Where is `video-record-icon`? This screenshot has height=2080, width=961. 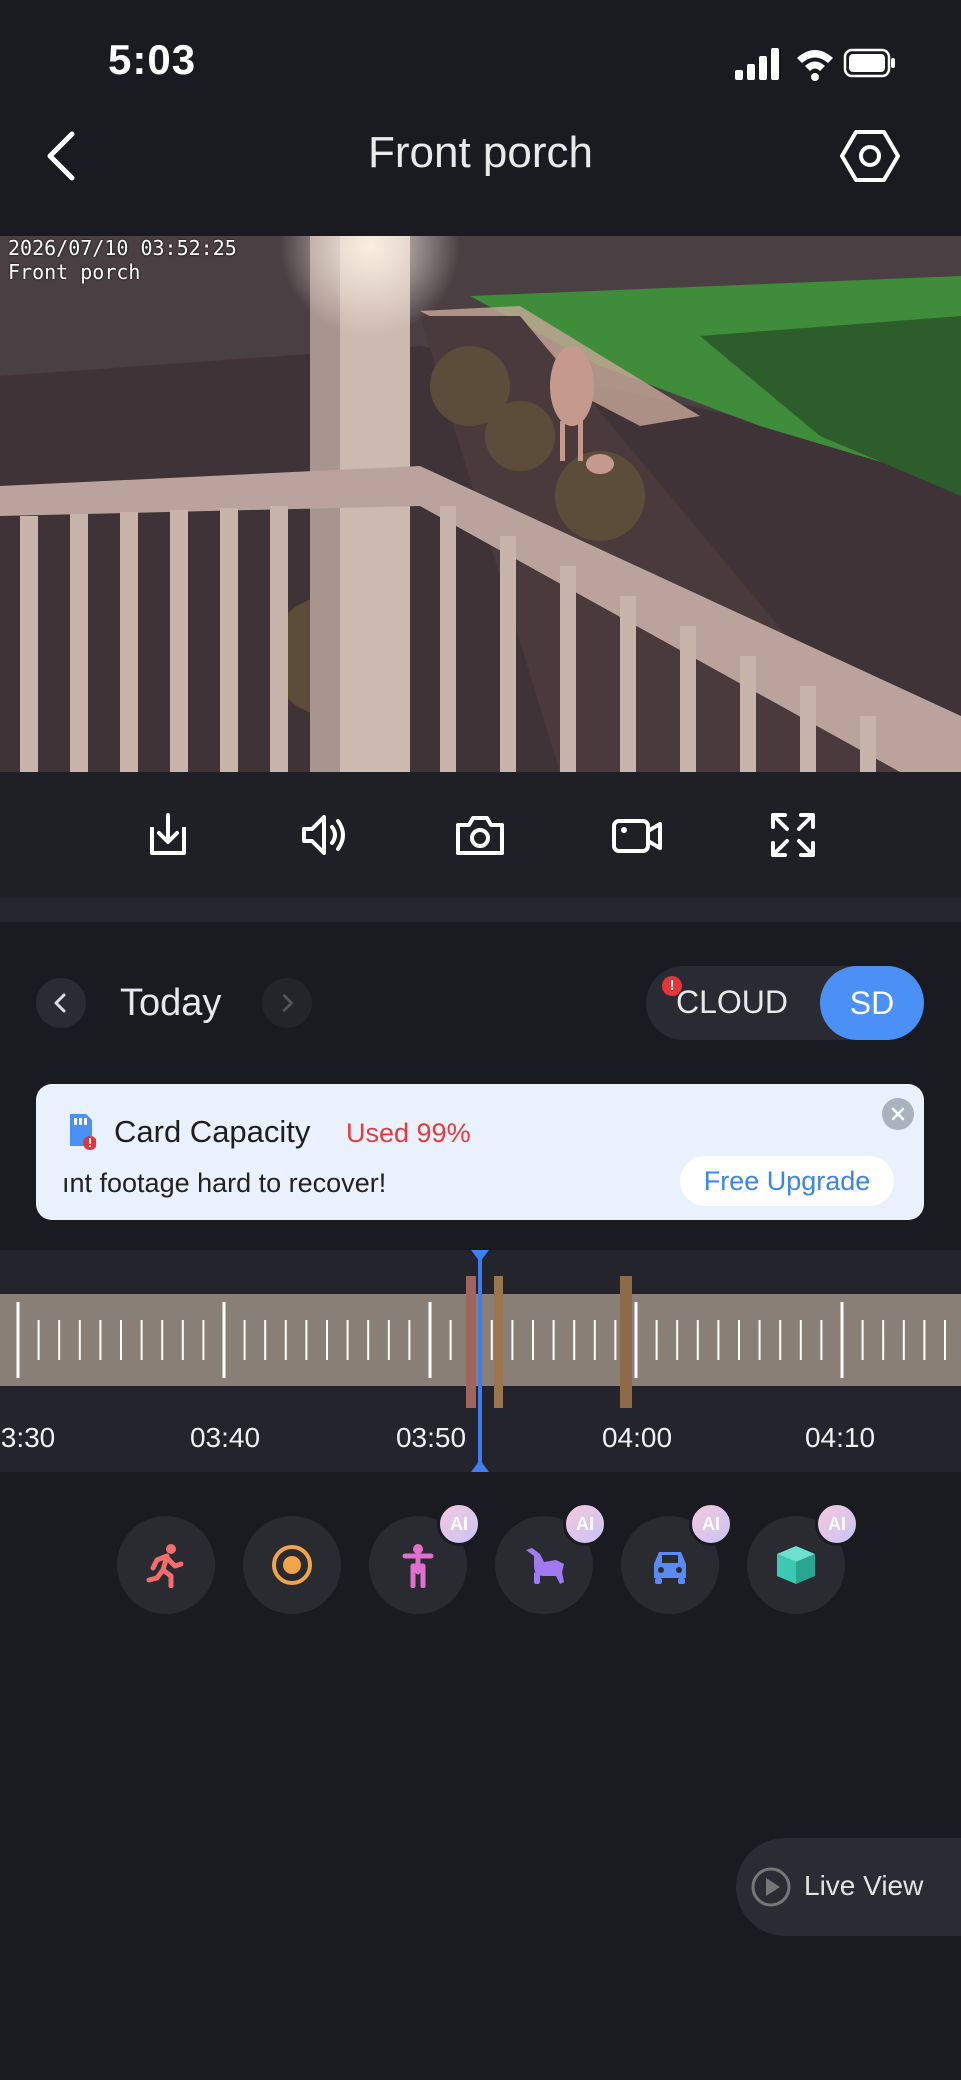
video-record-icon is located at coordinates (636, 836).